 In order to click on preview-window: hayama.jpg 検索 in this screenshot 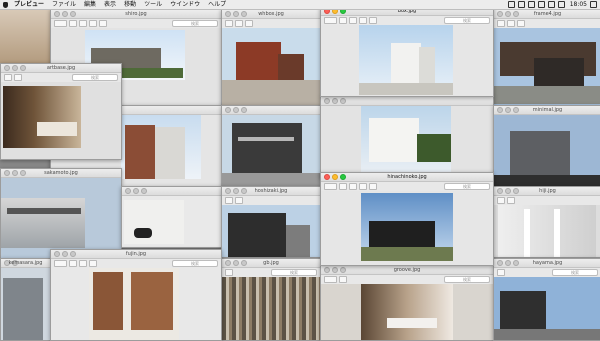, I will do `click(546, 299)`.